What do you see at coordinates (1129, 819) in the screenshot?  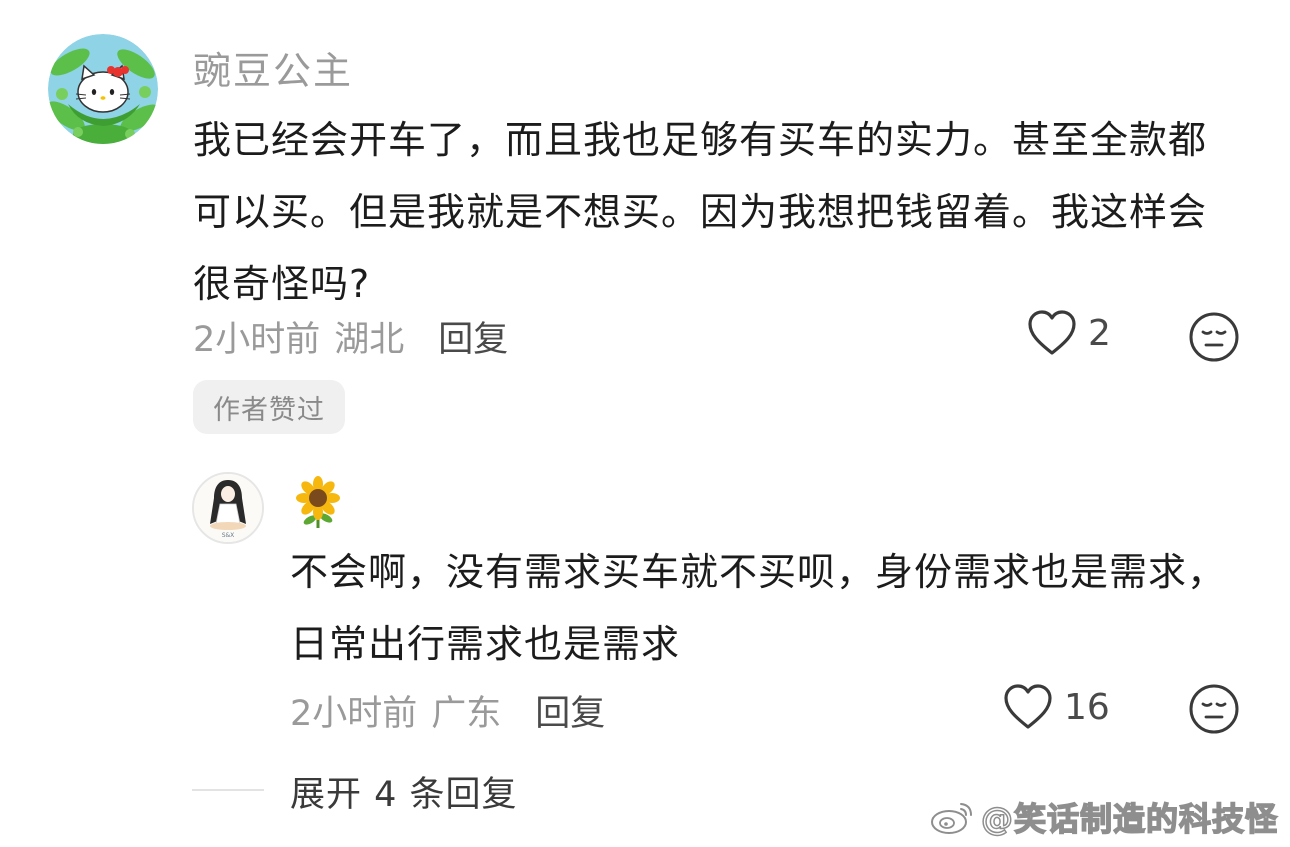 I see `watermark-text: @笑话制造的科技怪` at bounding box center [1129, 819].